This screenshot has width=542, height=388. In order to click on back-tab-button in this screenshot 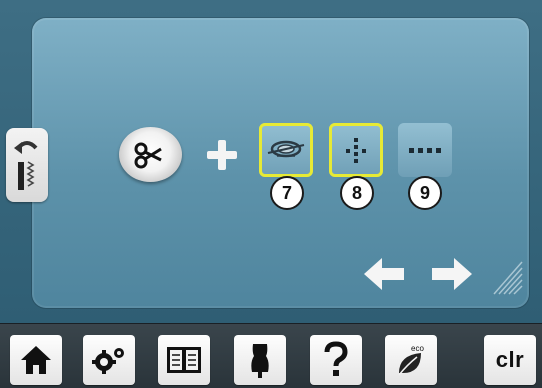, I will do `click(27, 165)`.